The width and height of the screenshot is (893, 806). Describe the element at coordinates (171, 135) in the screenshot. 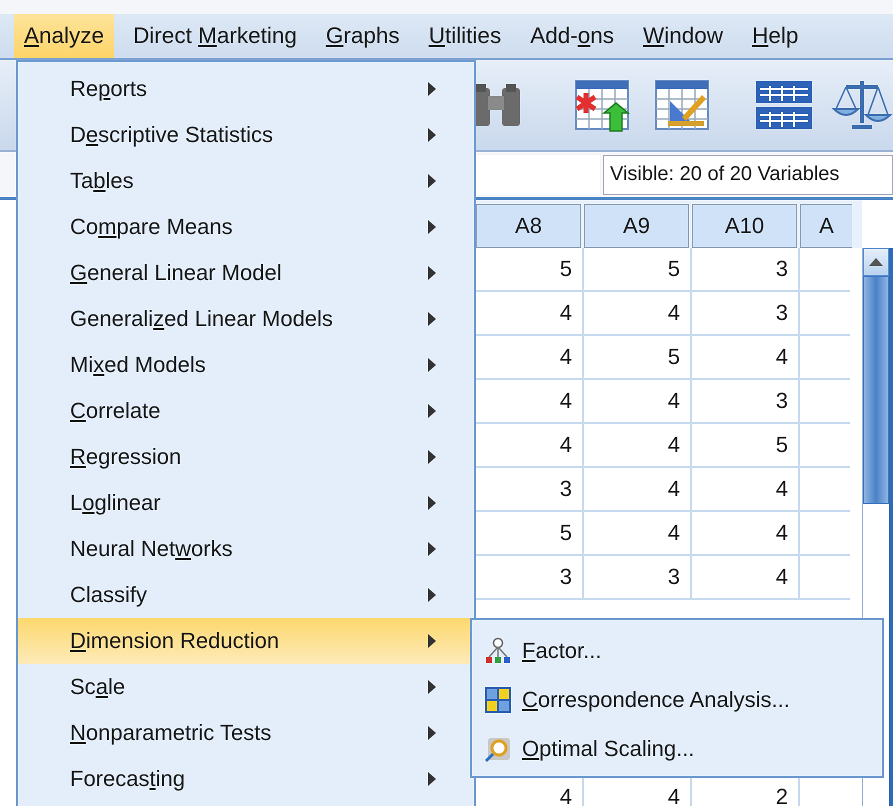

I see `menu-item-label: Descriptive Statistics` at that location.